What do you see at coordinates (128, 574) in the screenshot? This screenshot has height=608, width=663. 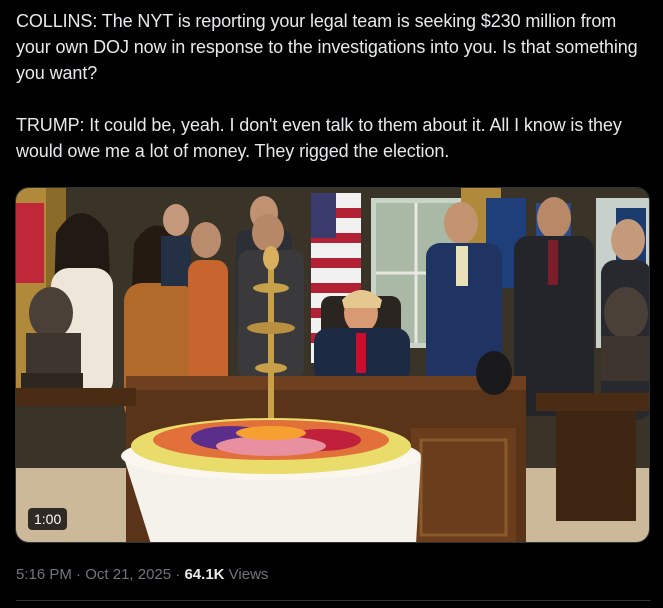 I see `tweet-date: Oct 21, 2025` at bounding box center [128, 574].